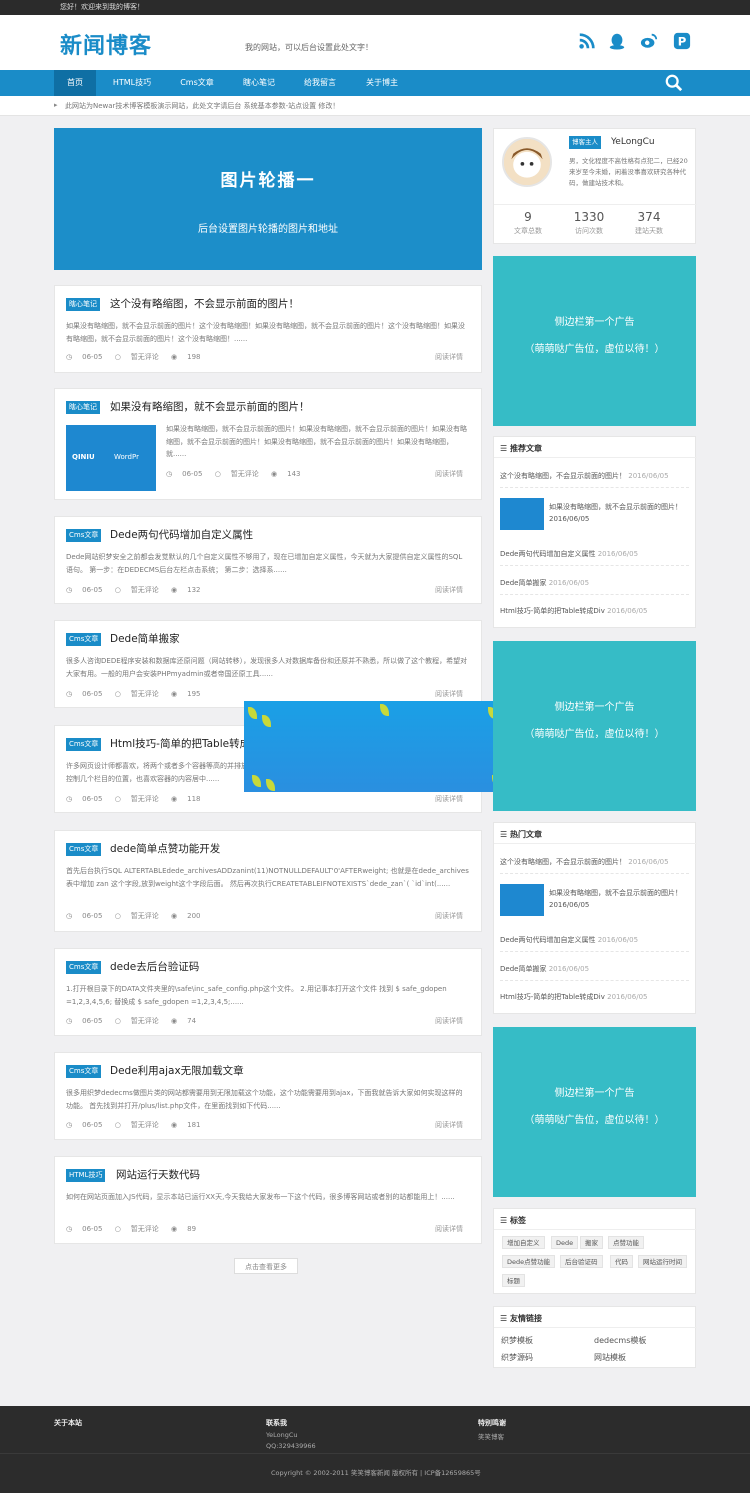  Describe the element at coordinates (259, 83) in the screenshot. I see `nav-item-notes: 瞎心笔记` at that location.